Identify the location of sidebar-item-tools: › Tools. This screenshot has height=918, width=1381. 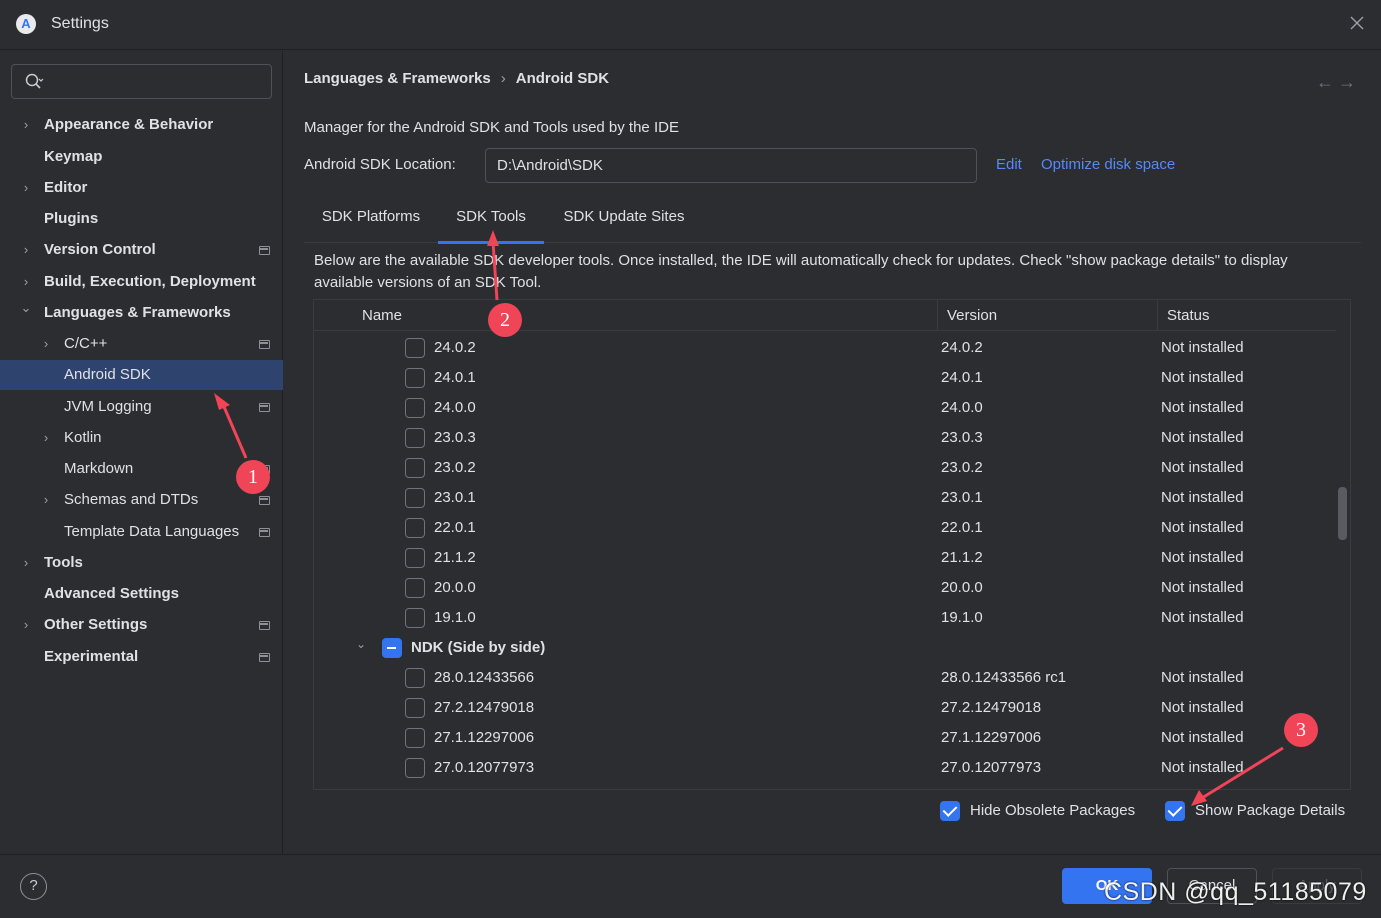
(141, 563).